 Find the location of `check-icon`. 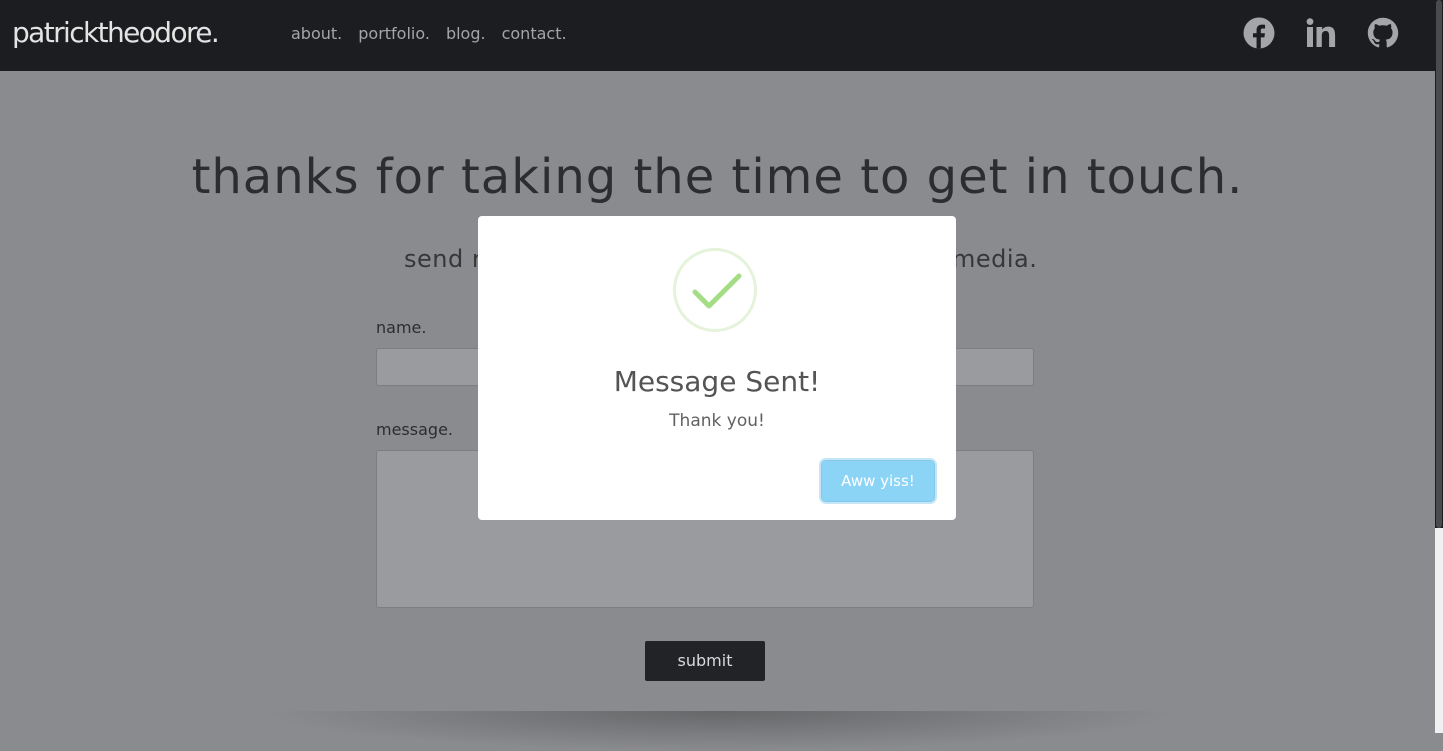

check-icon is located at coordinates (717, 291).